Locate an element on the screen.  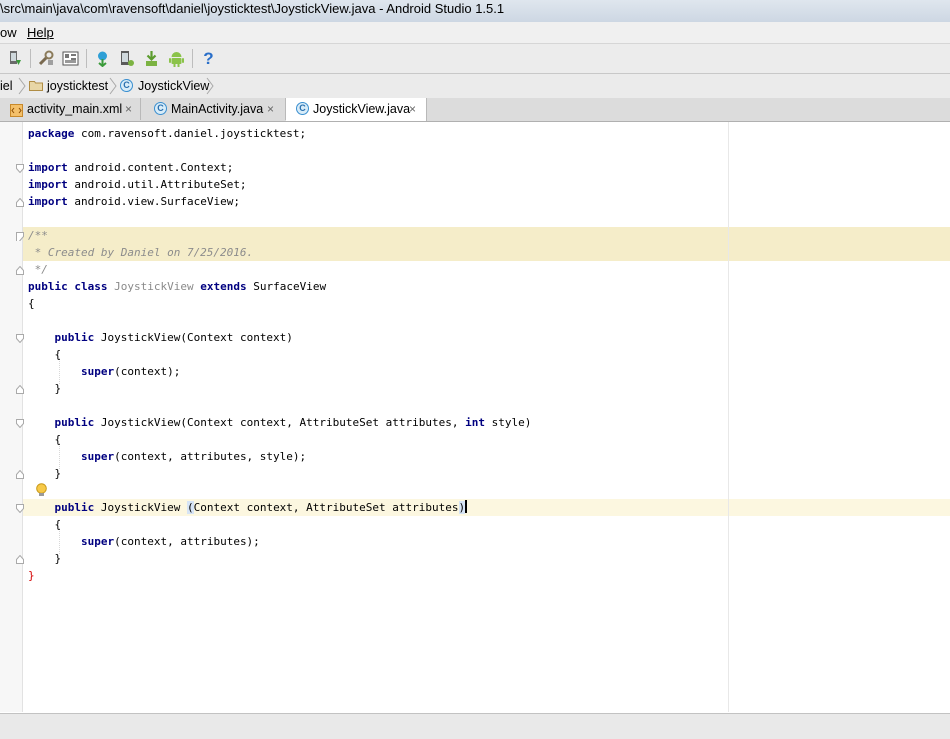
editor-gutter is located at coordinates (11, 417).